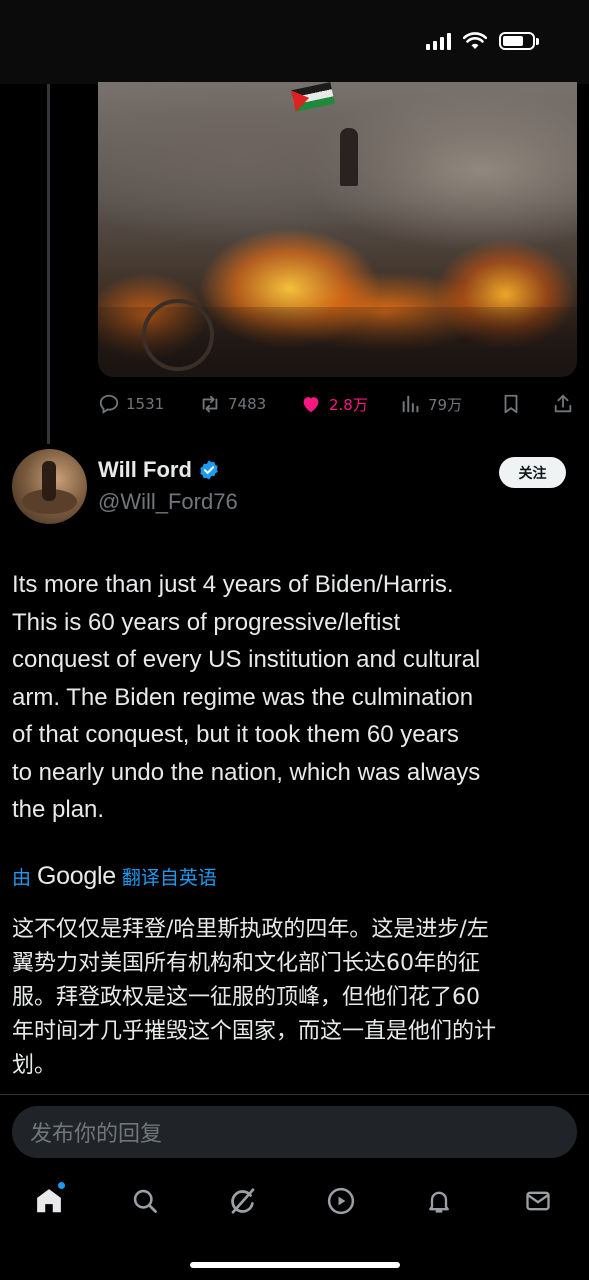  What do you see at coordinates (168, 502) in the screenshot?
I see `author-handle: @Will_Ford76` at bounding box center [168, 502].